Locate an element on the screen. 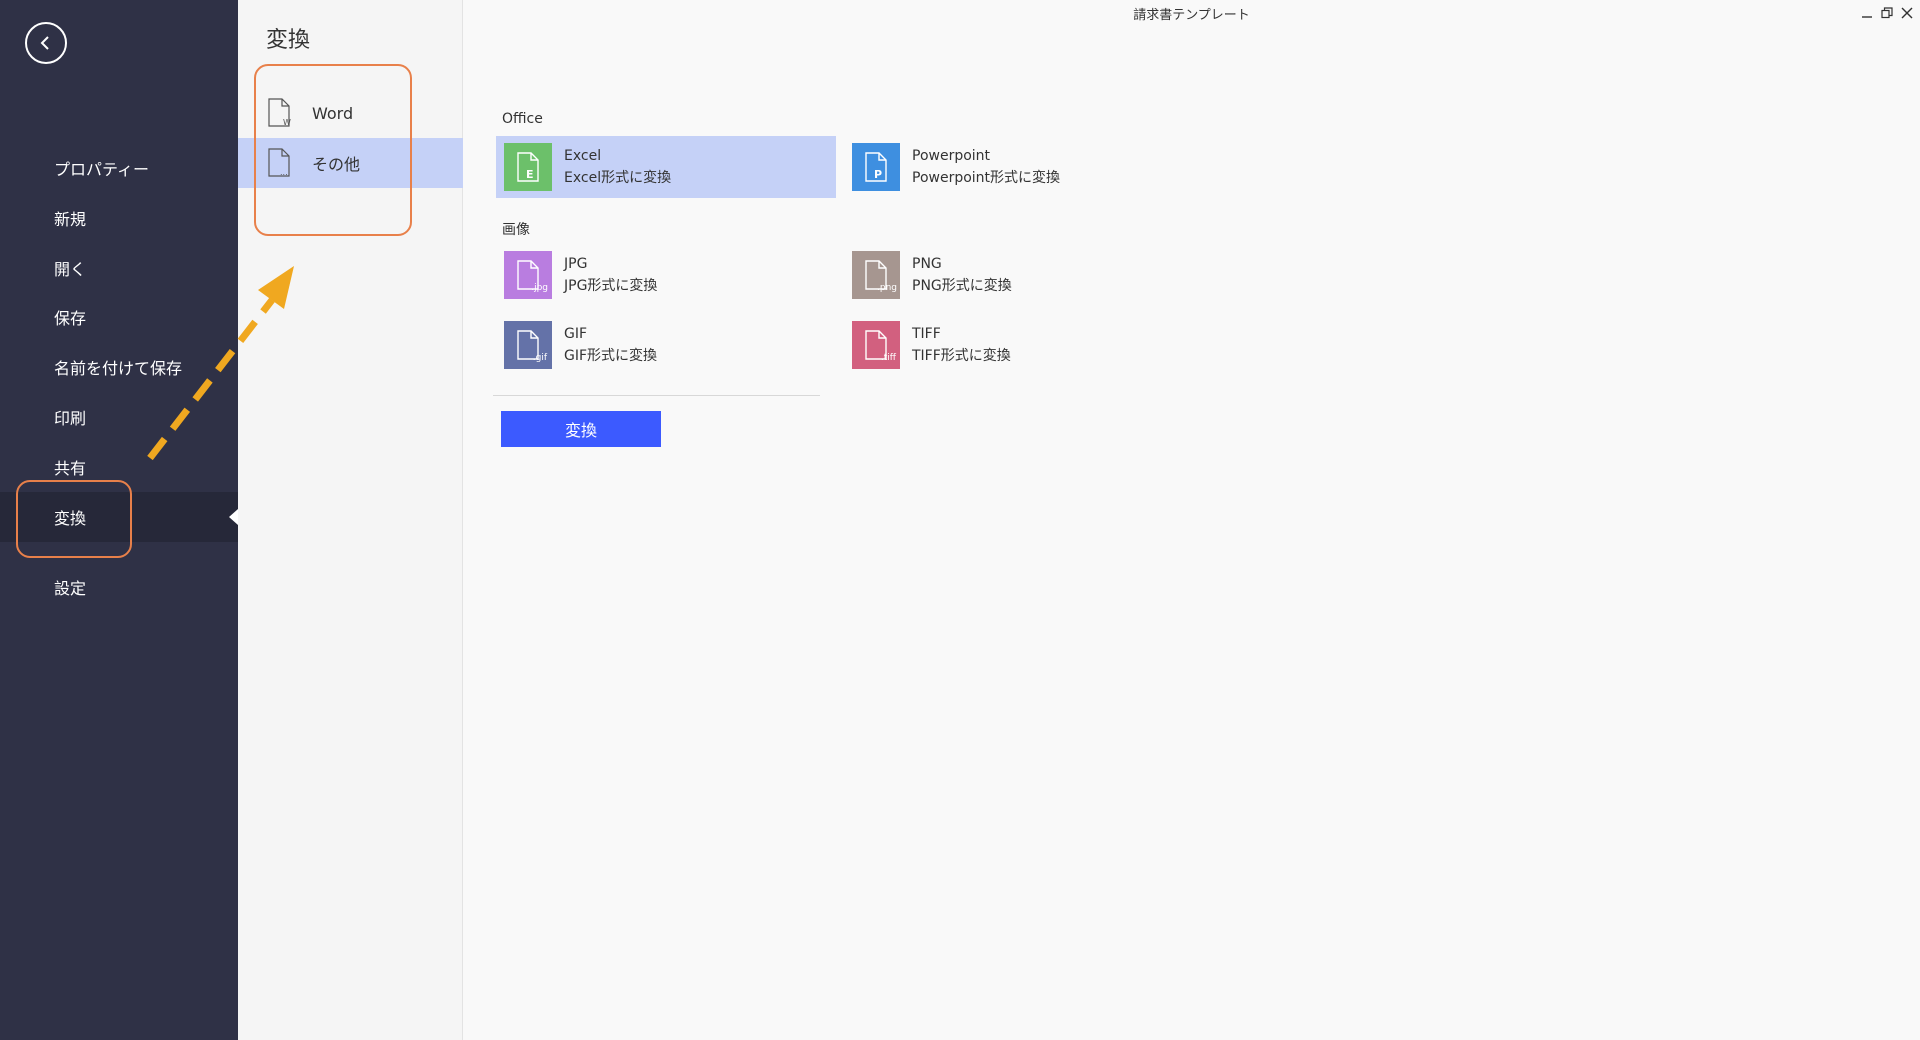 This screenshot has width=1920, height=1040. powerpoint-icon: P is located at coordinates (876, 167).